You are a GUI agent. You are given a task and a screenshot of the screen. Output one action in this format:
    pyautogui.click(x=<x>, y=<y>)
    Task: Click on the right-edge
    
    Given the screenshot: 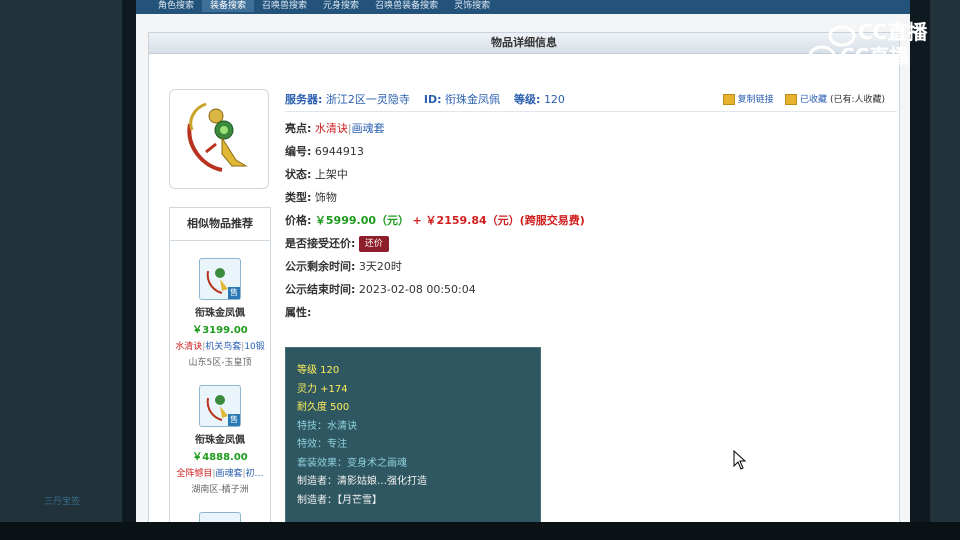 What is the action you would take?
    pyautogui.click(x=920, y=270)
    